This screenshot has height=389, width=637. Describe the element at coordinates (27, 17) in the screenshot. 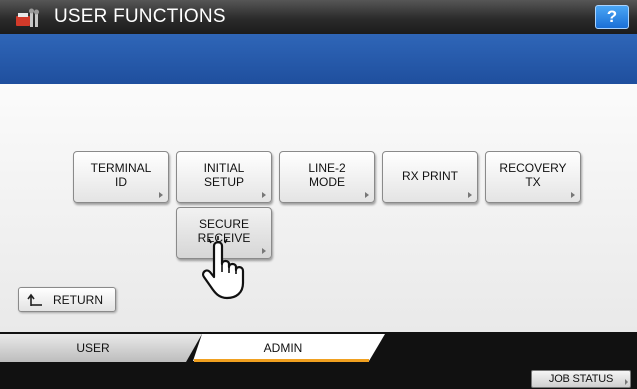

I see `user-functions-icon` at that location.